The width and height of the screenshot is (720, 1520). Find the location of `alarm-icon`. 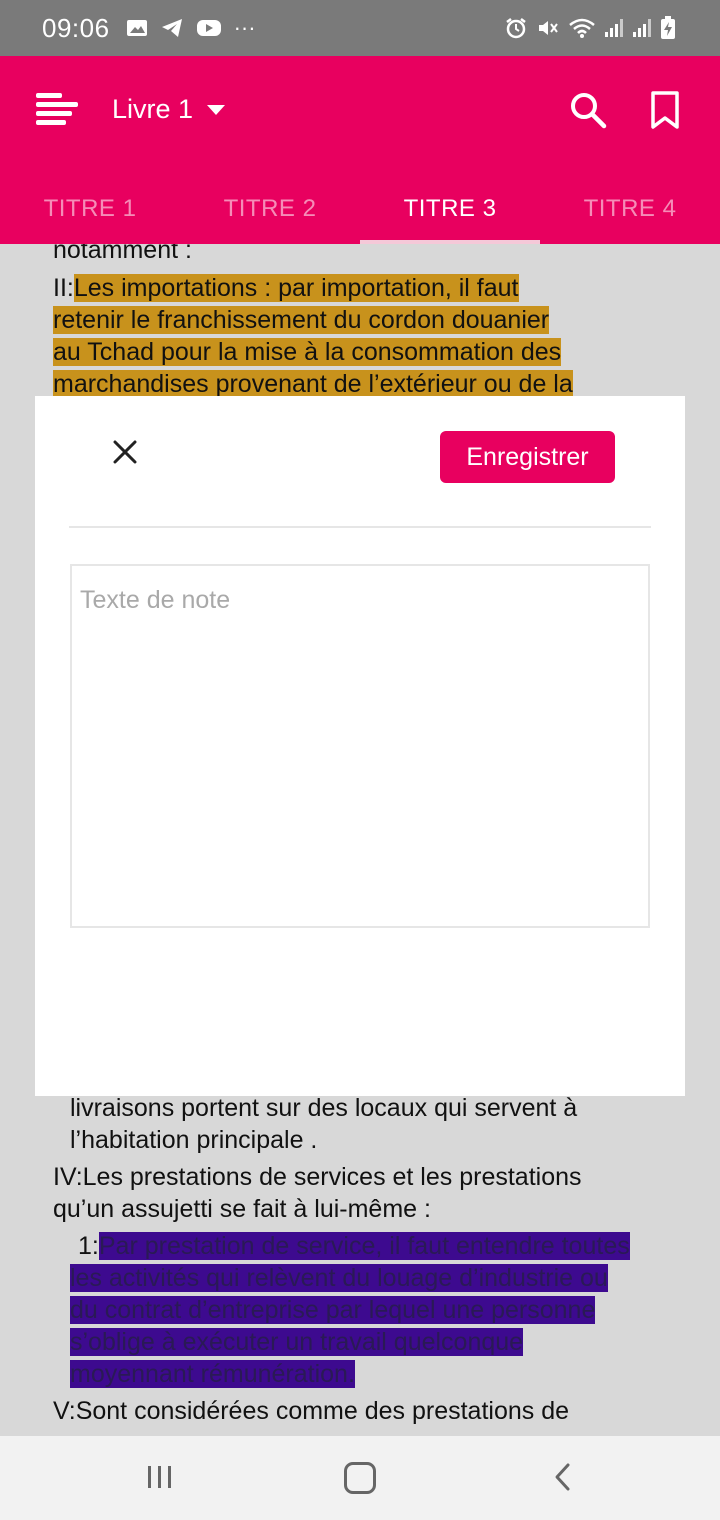

alarm-icon is located at coordinates (516, 28).